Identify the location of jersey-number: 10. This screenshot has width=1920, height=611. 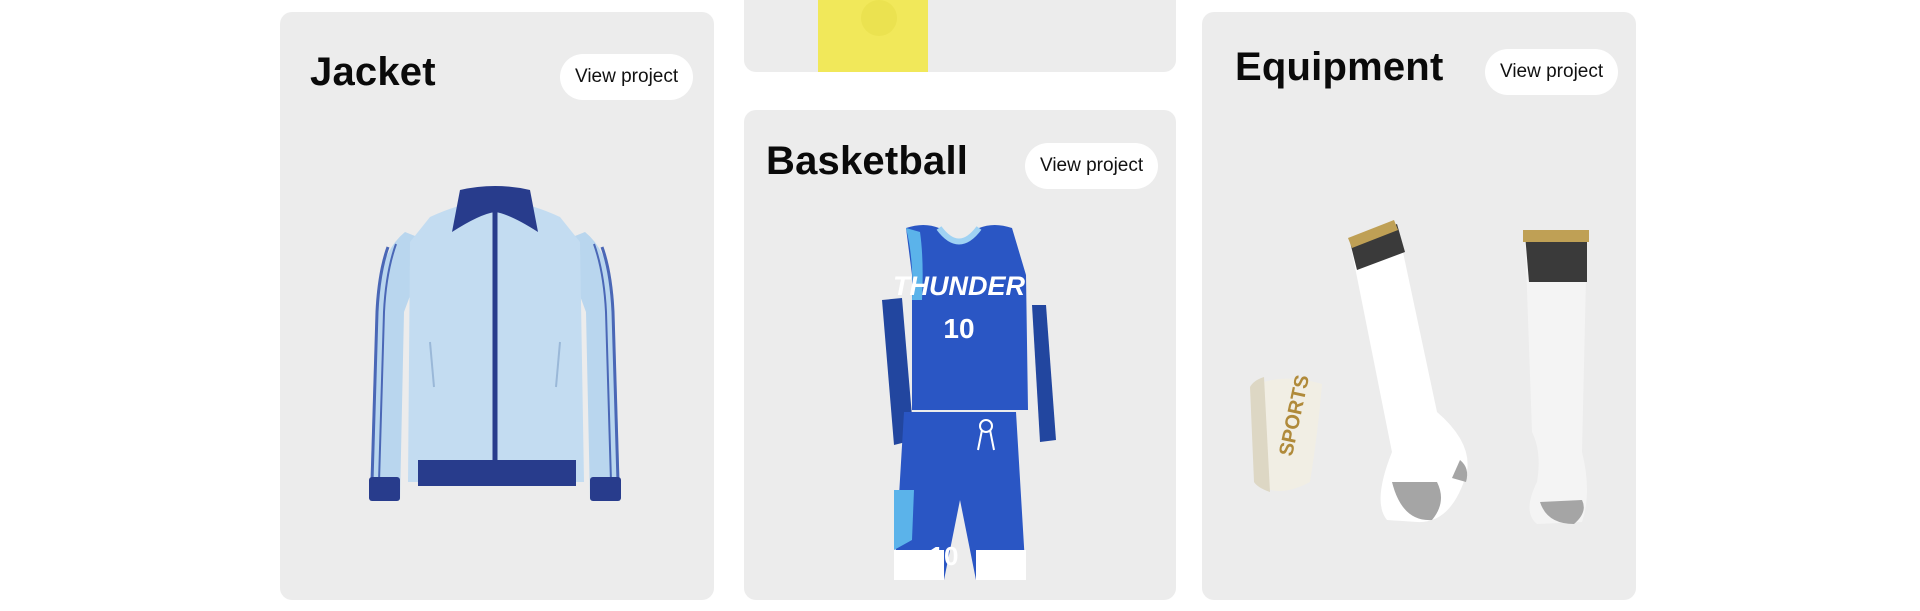
(958, 328).